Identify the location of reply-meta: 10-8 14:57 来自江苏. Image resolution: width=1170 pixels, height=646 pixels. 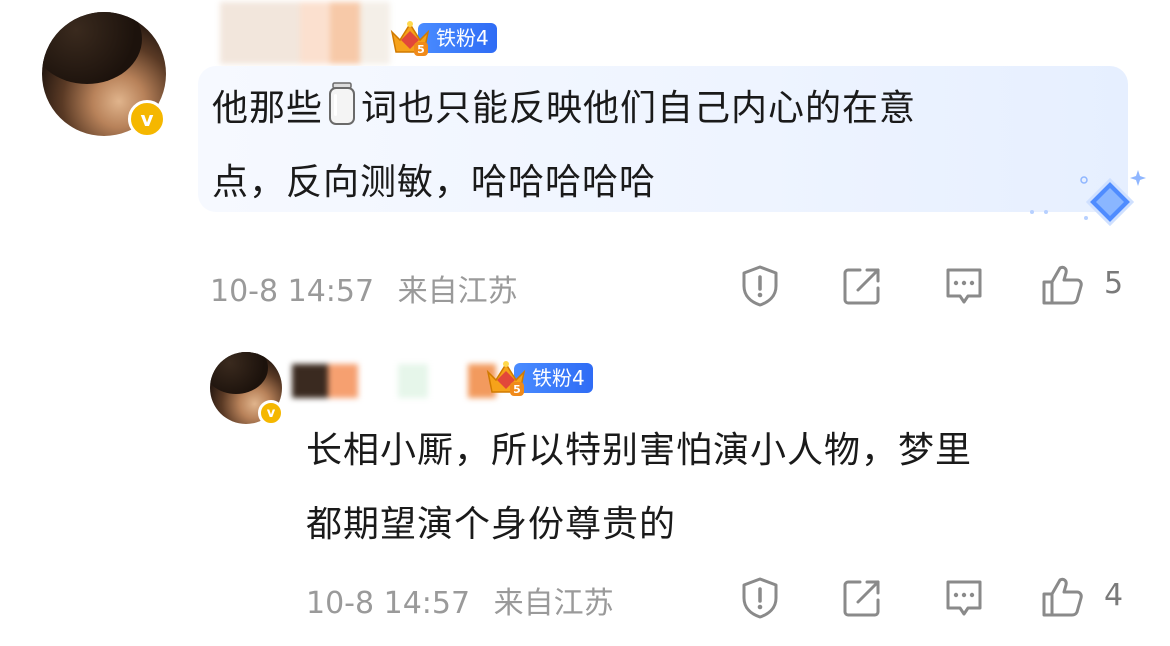
(460, 600).